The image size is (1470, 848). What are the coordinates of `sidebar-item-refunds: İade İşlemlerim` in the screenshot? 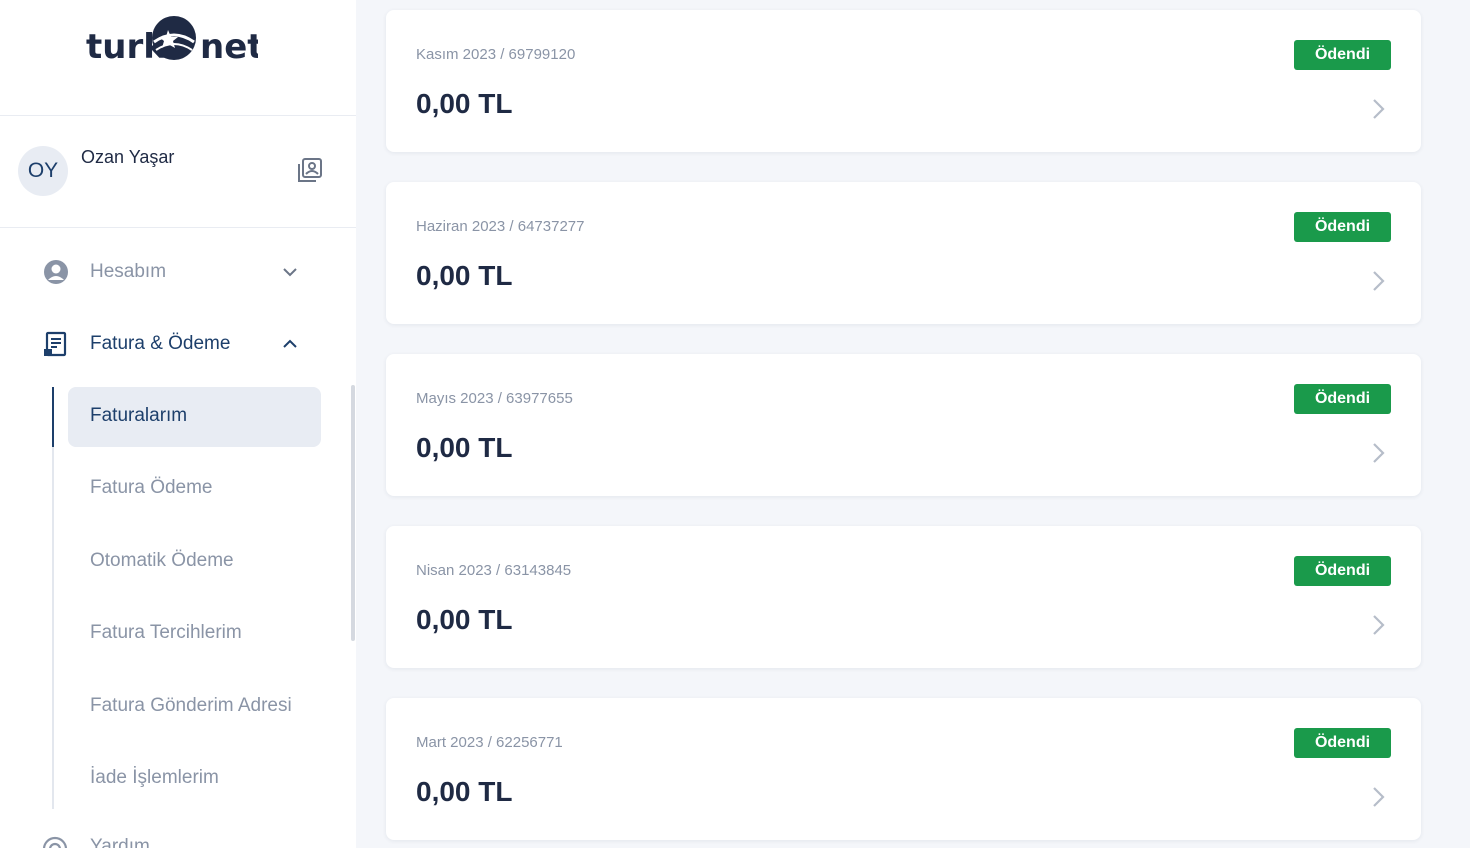 It's located at (194, 779).